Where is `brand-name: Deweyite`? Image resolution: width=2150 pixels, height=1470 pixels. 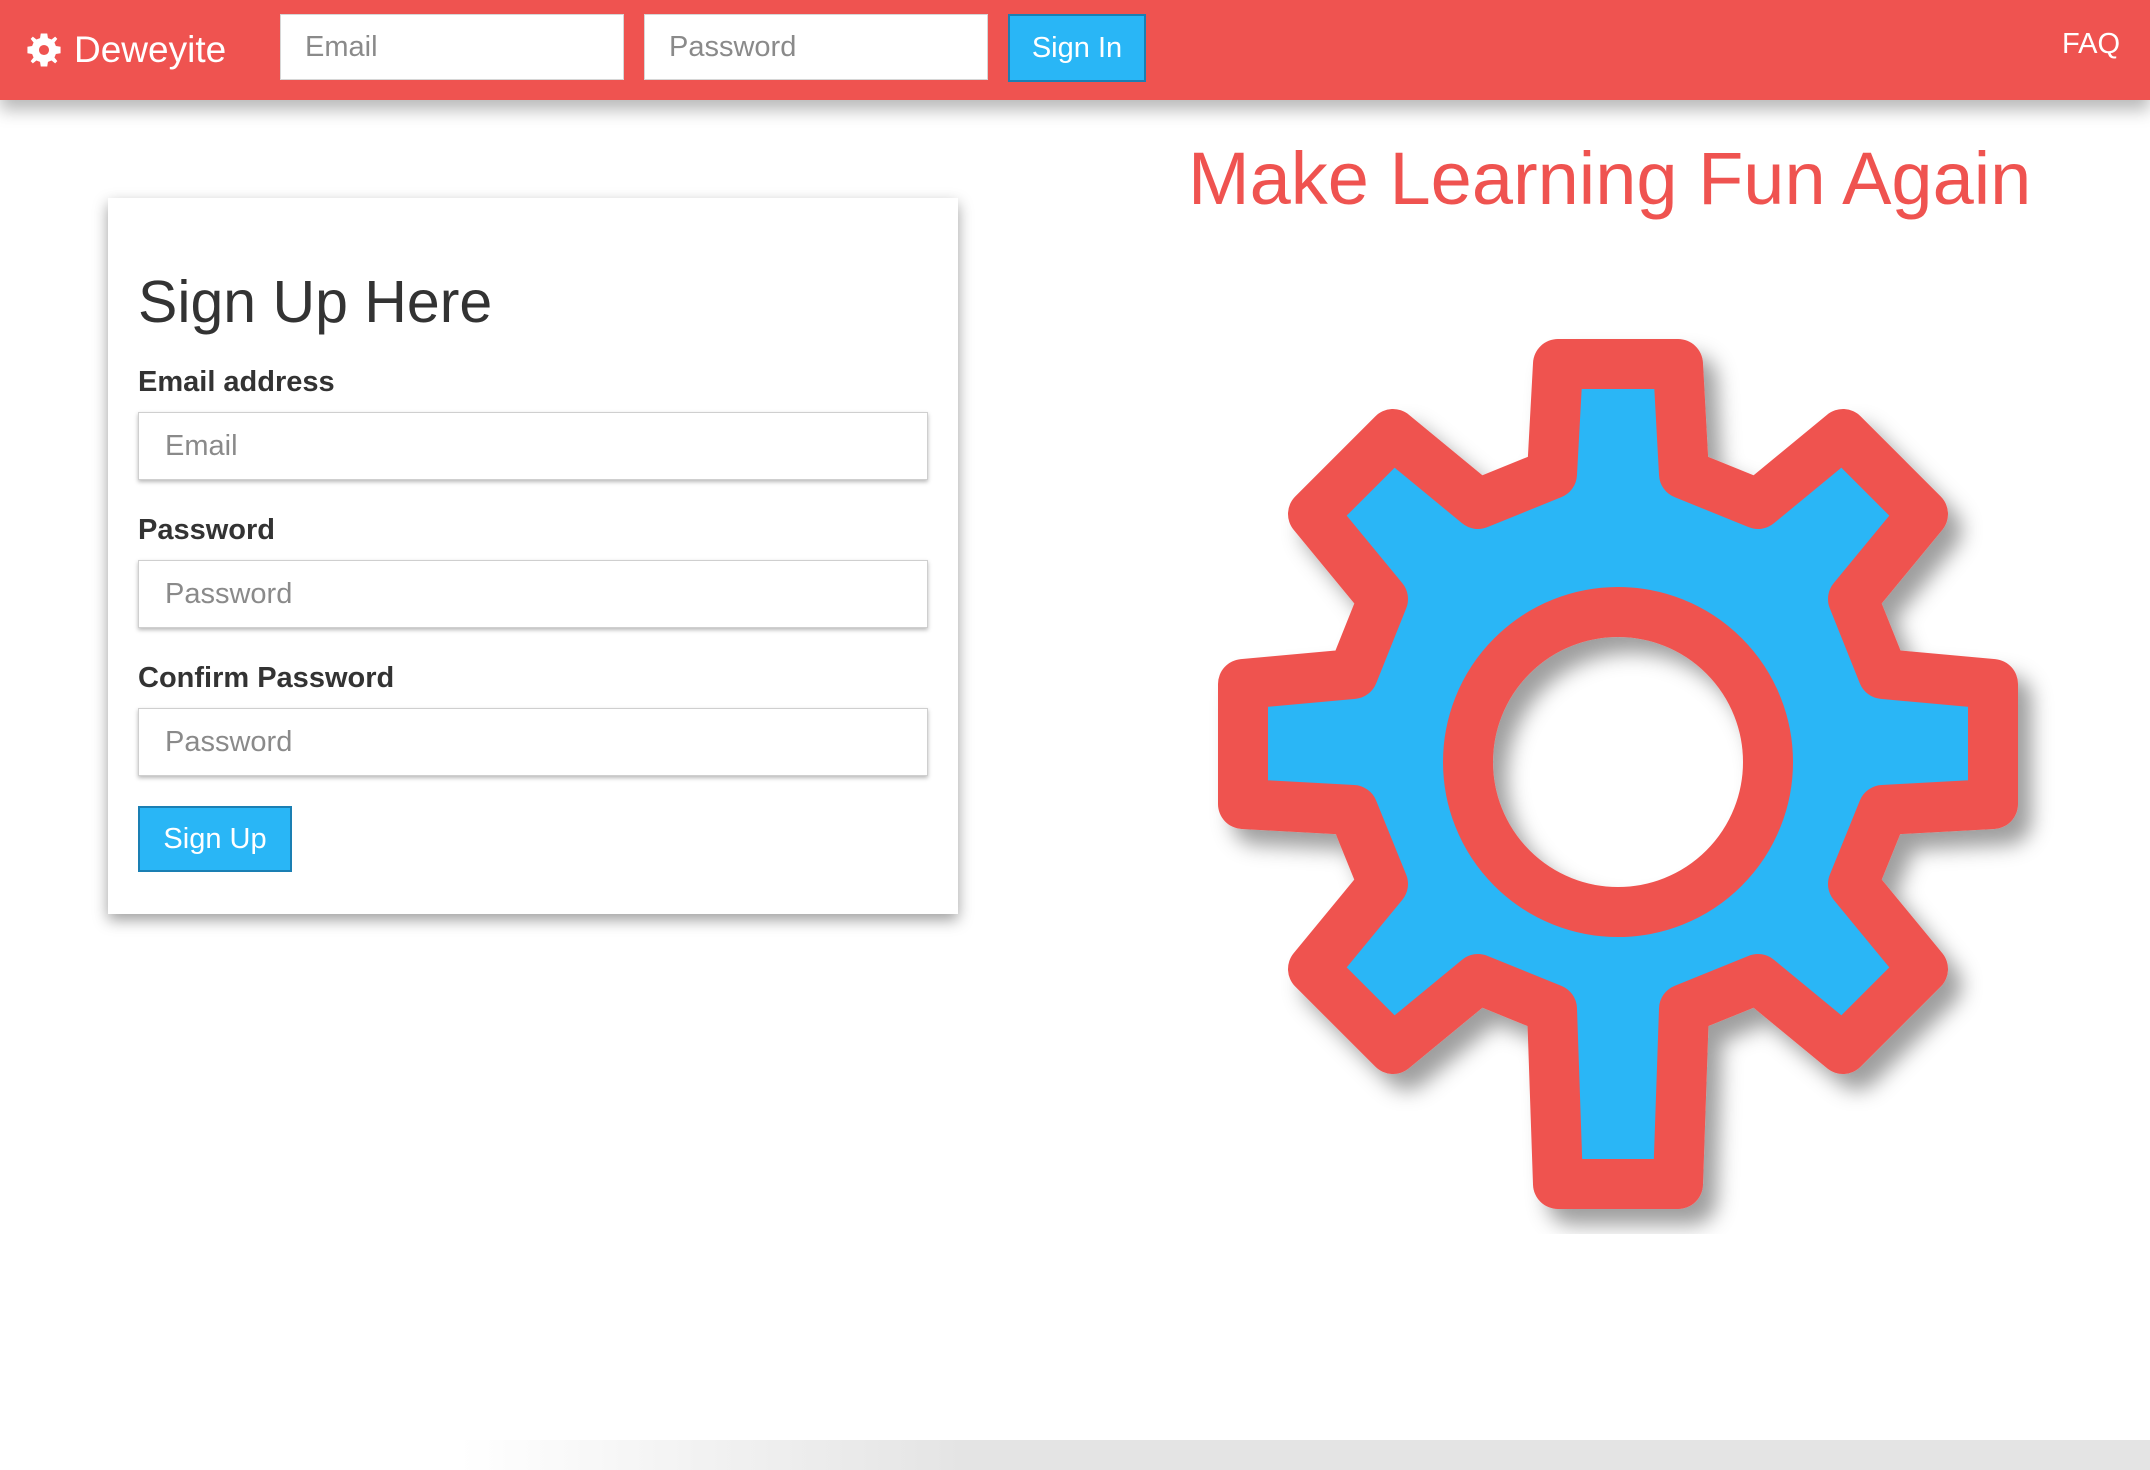 brand-name: Deweyite is located at coordinates (150, 49).